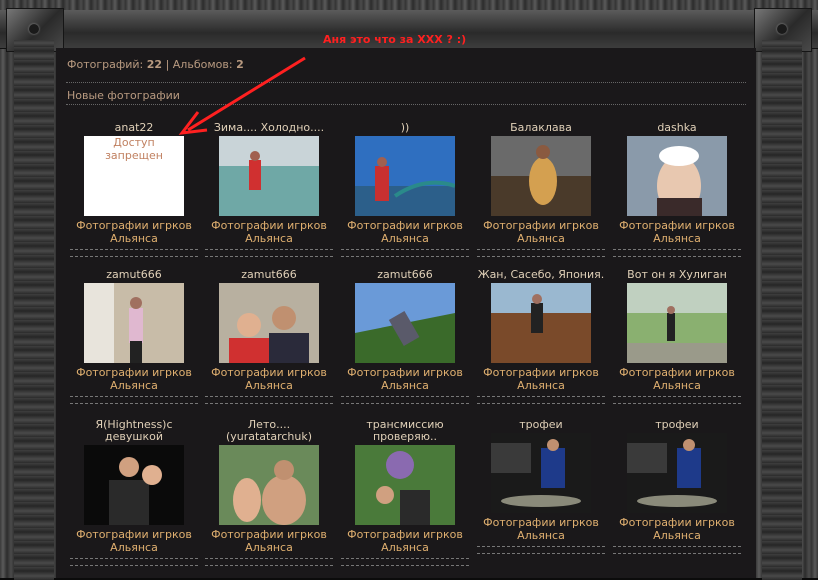 This screenshot has height=580, width=818. Describe the element at coordinates (269, 431) in the screenshot. I see `photo-title-link: Лето.... (yuratatarchuk)` at that location.